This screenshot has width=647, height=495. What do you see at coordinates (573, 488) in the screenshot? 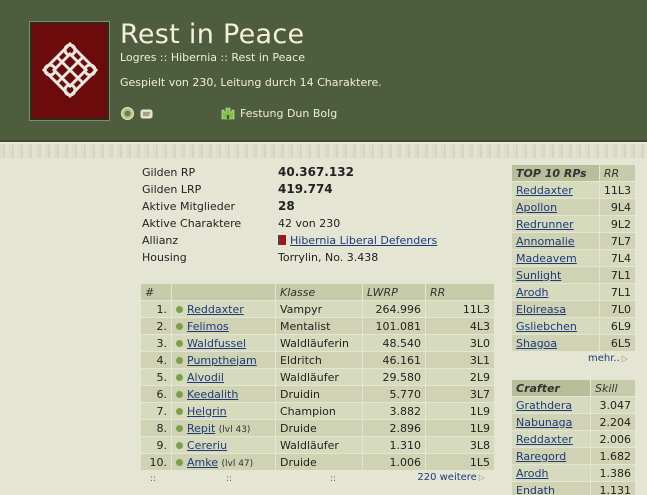
I see `table-row: Endath 1.131` at bounding box center [573, 488].